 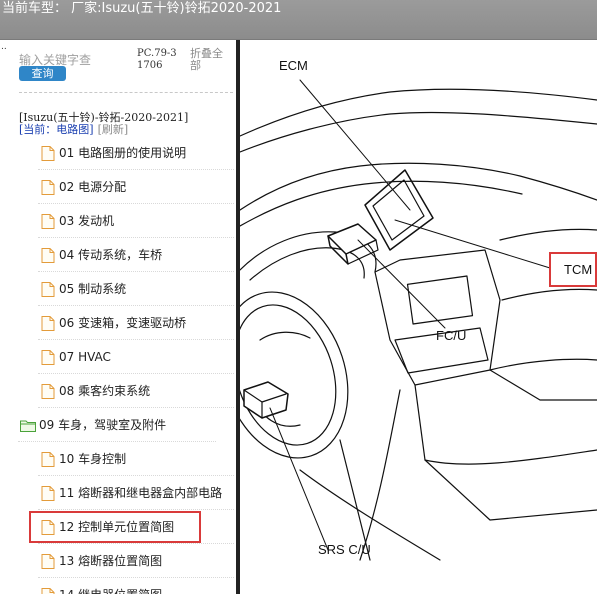 I want to click on tree-item-label: 06 变速箱，变速驱动桥, so click(x=123, y=323).